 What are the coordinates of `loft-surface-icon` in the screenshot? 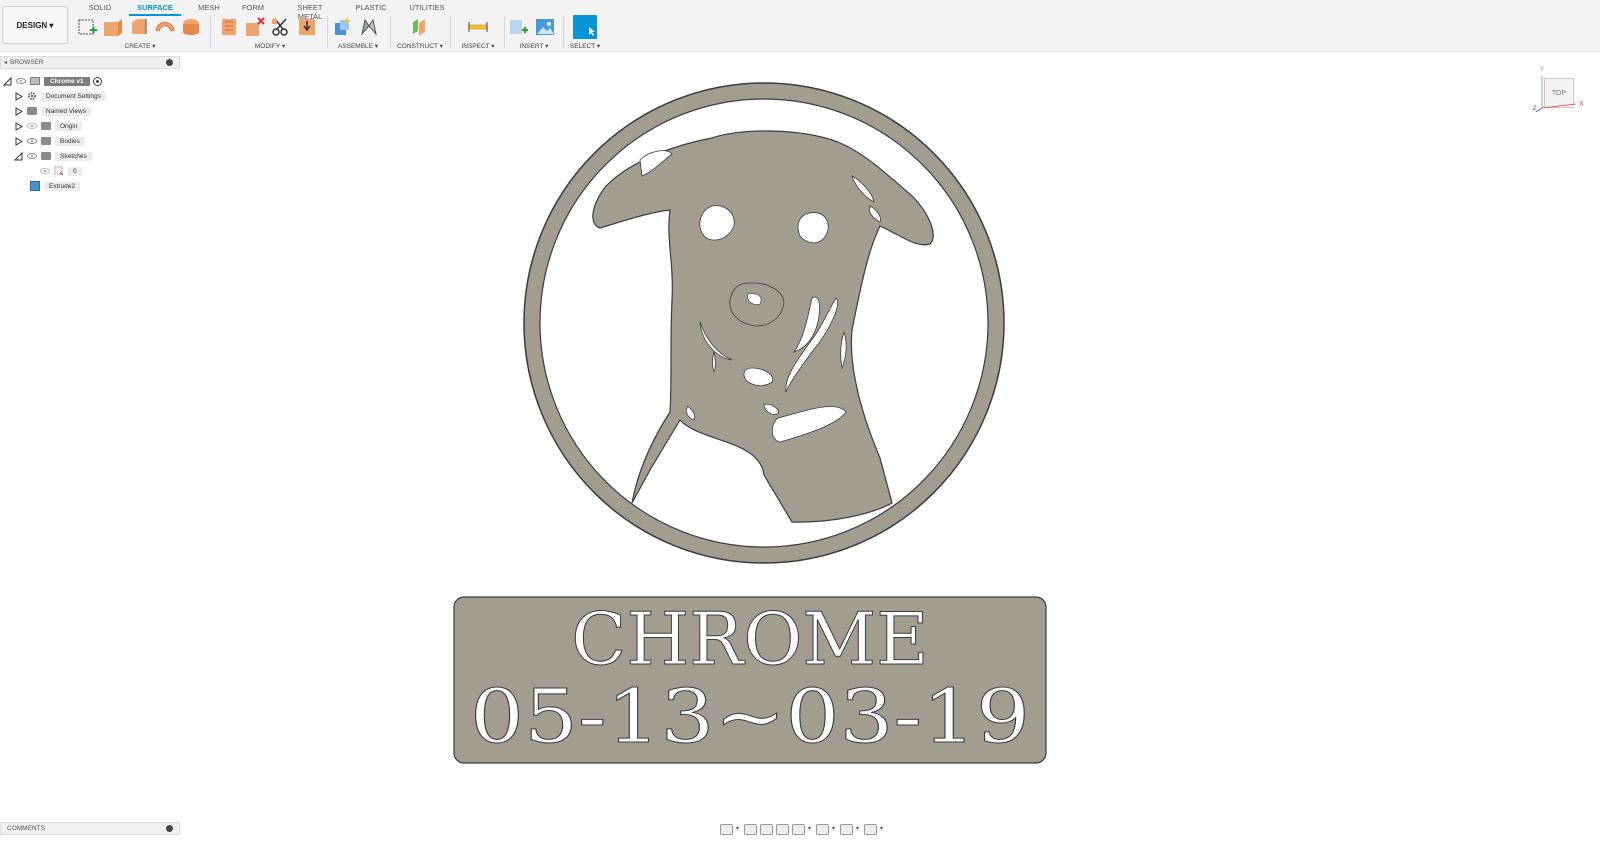 It's located at (191, 27).